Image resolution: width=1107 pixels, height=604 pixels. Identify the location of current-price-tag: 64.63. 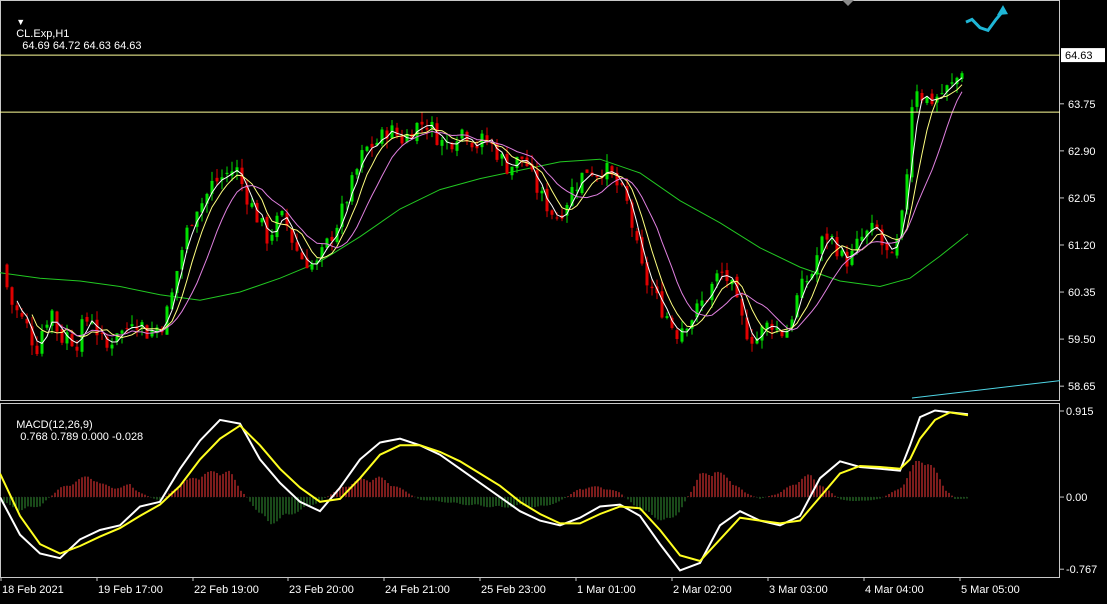
(1083, 55).